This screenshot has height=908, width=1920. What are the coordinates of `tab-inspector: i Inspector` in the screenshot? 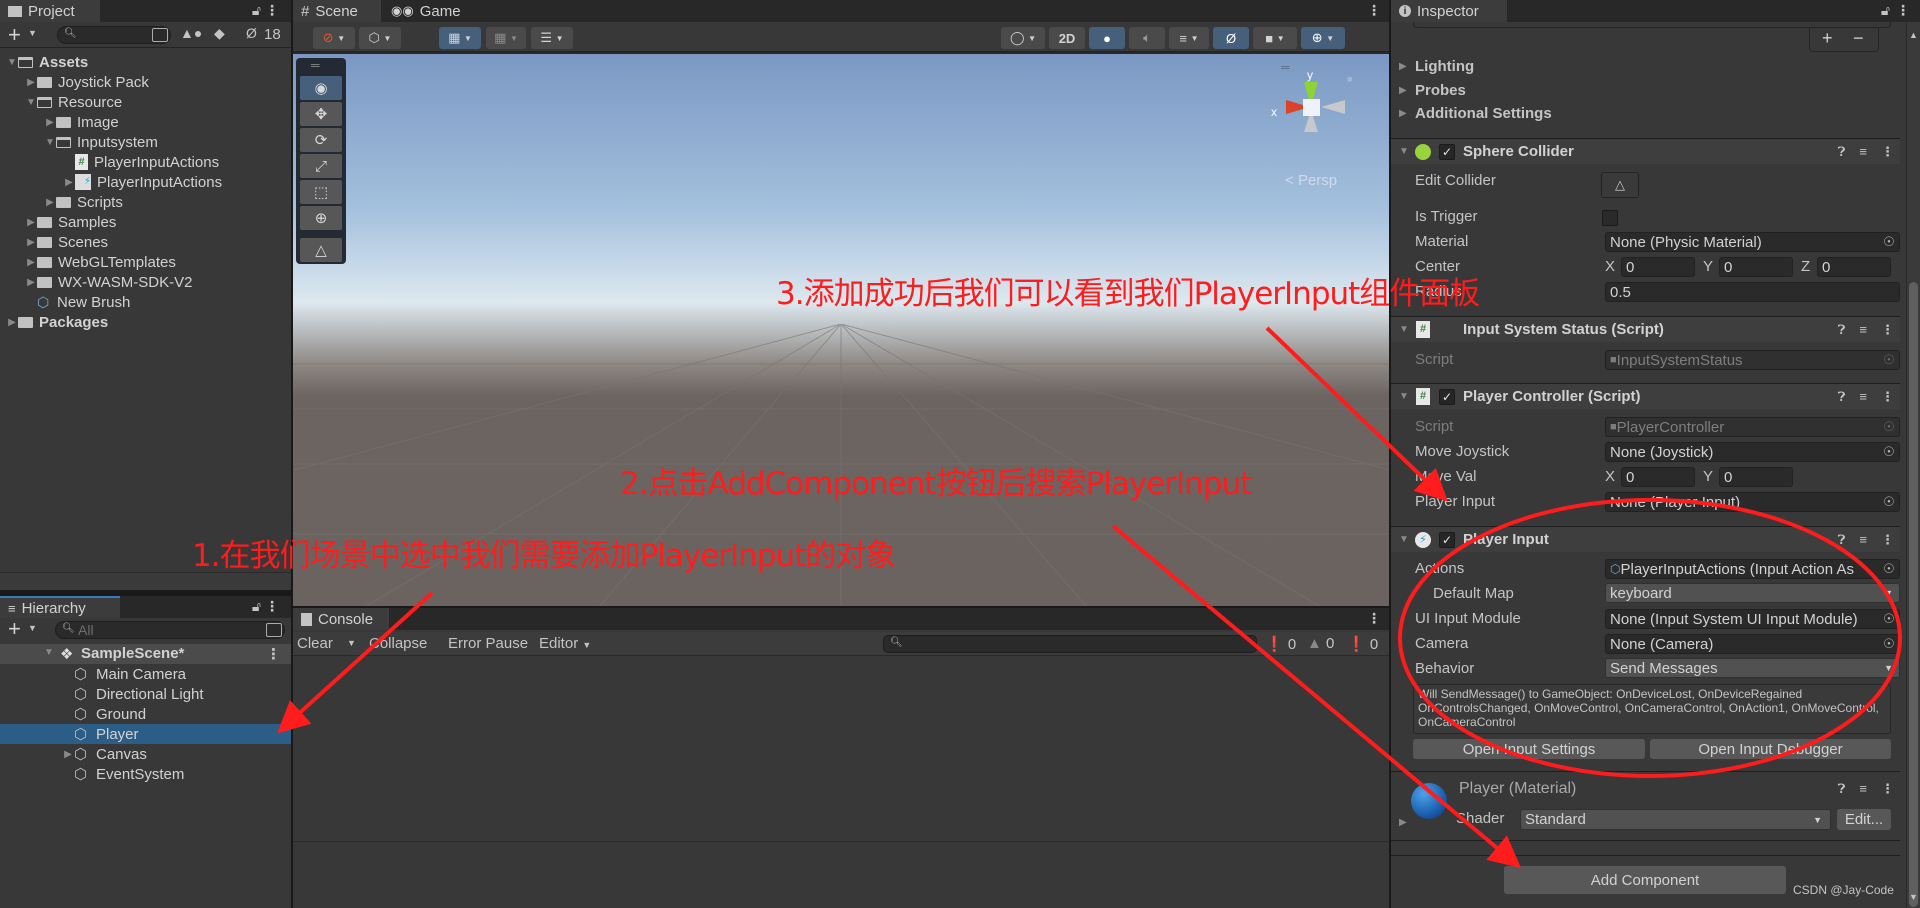 It's located at (1449, 11).